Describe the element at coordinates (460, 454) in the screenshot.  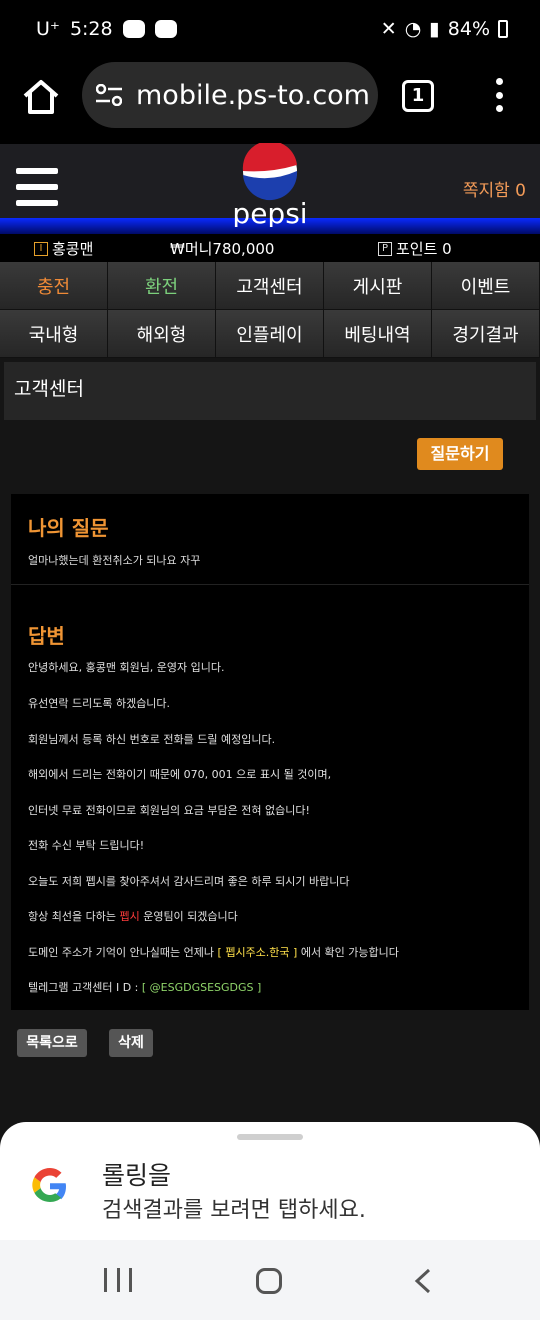
I see `ask-question-button: 질문하기` at that location.